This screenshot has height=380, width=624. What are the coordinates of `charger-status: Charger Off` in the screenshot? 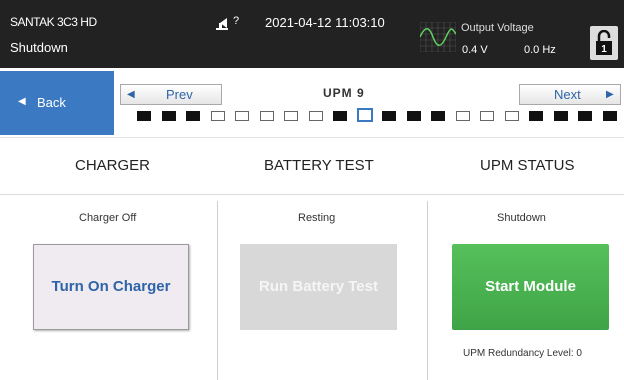 It's located at (108, 218).